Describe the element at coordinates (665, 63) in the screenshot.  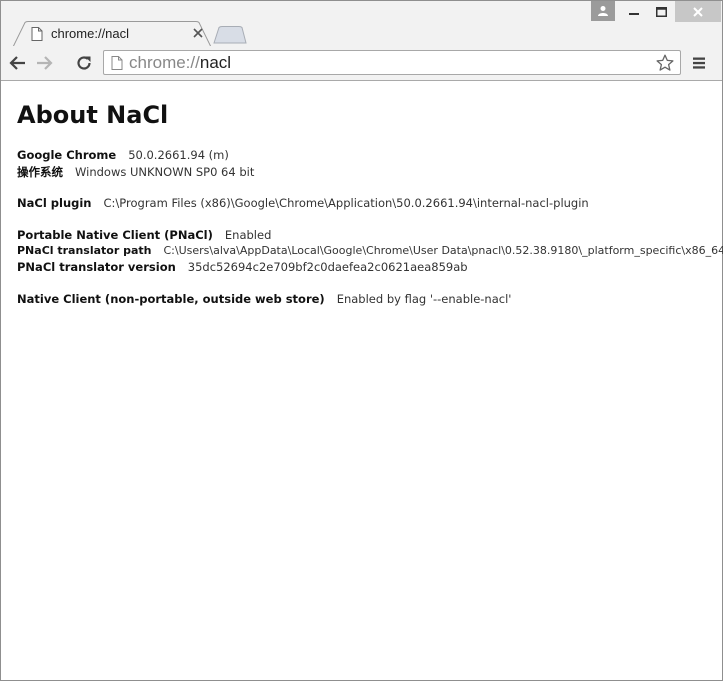
I see `star-icon` at that location.